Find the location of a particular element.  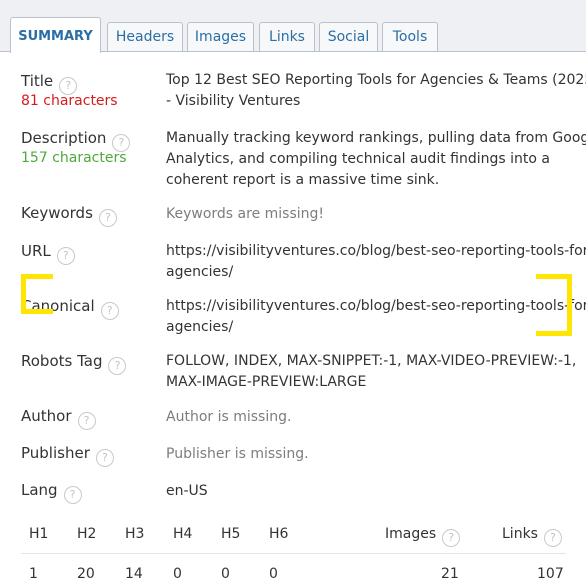

stat-header-h6: H6 is located at coordinates (279, 534).